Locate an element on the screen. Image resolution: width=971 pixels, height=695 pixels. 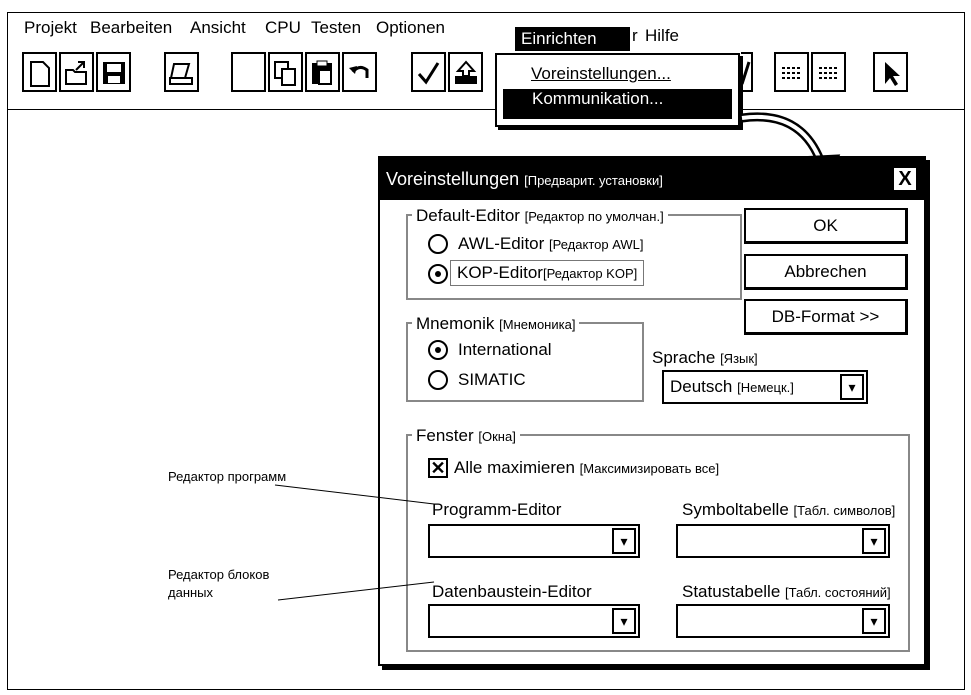
annotation-lines is located at coordinates (354, 542).